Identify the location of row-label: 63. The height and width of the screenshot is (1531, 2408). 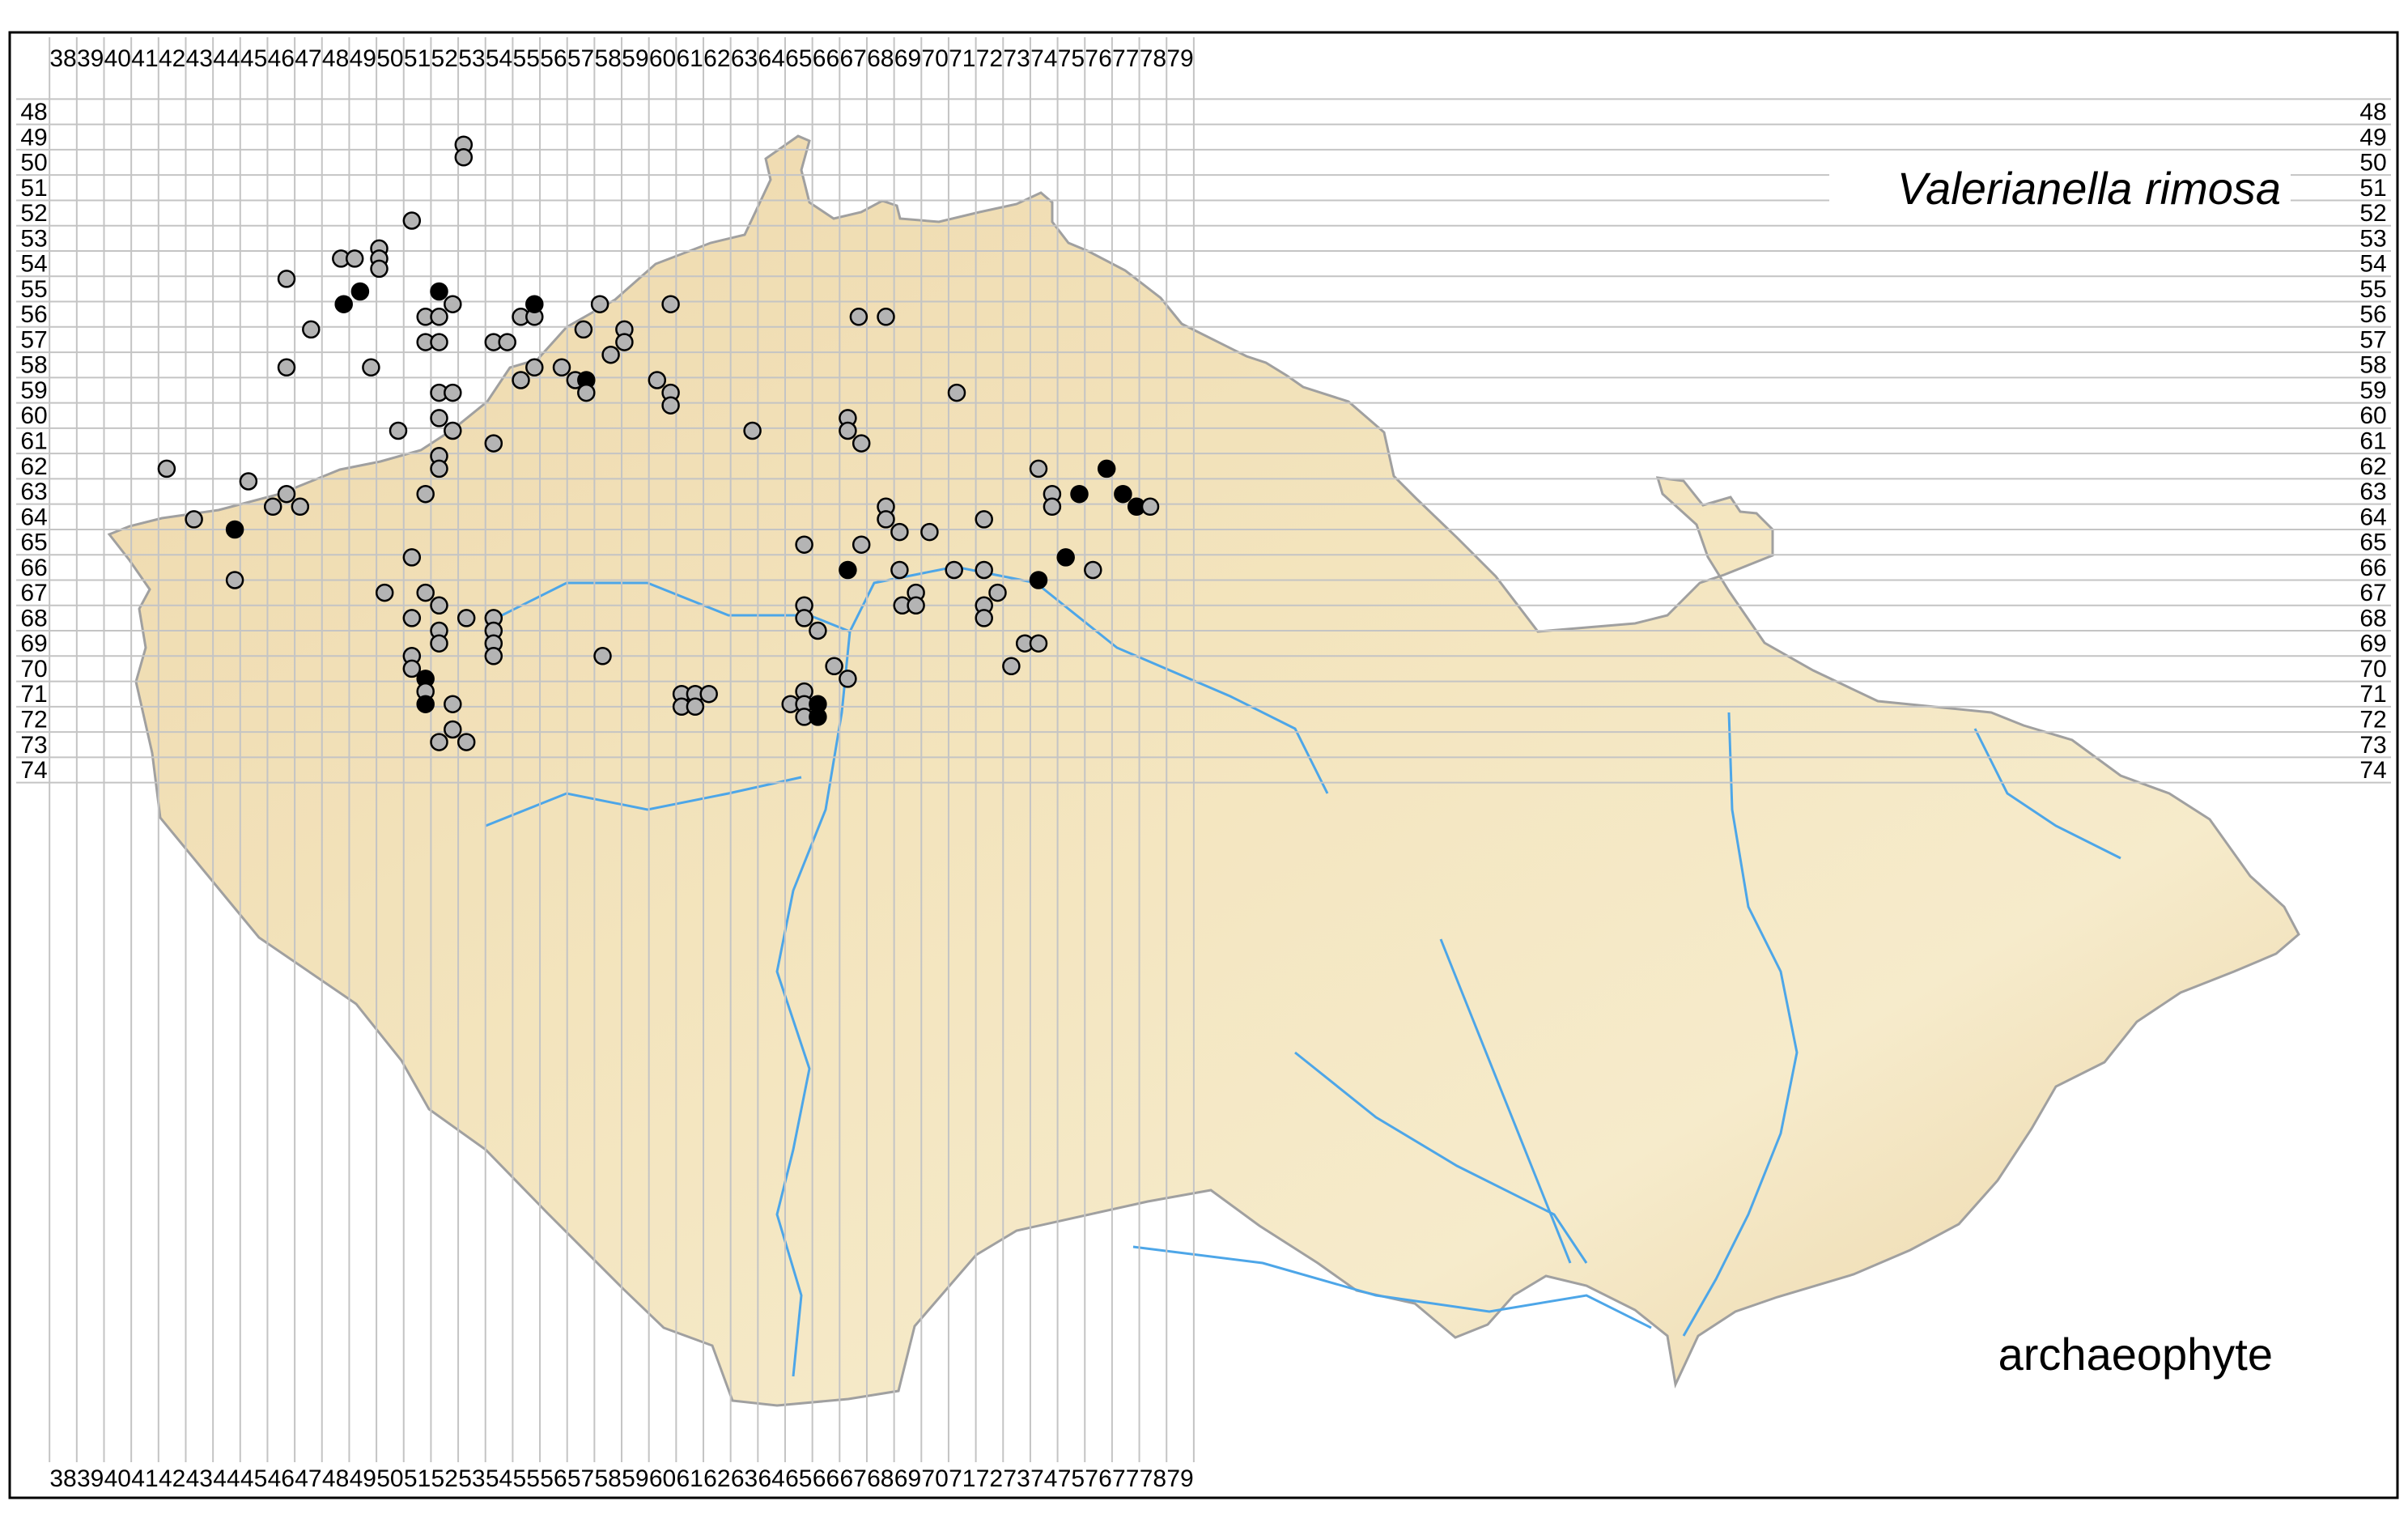
(33, 491).